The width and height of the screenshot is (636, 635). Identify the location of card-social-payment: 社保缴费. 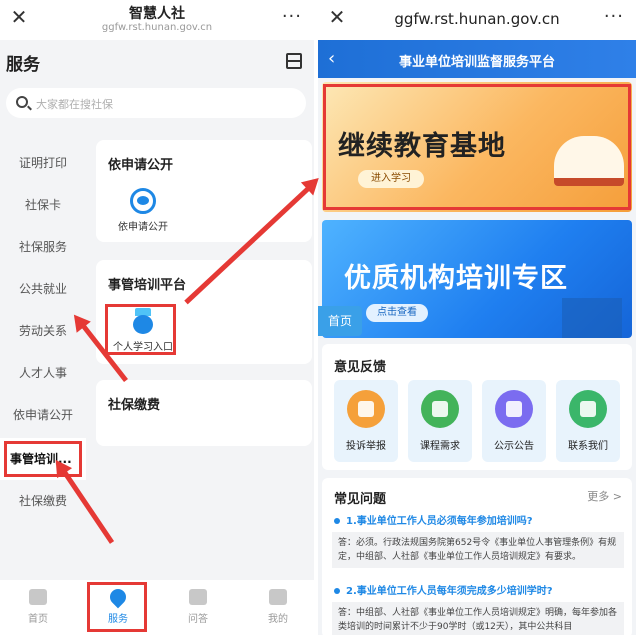
(204, 413).